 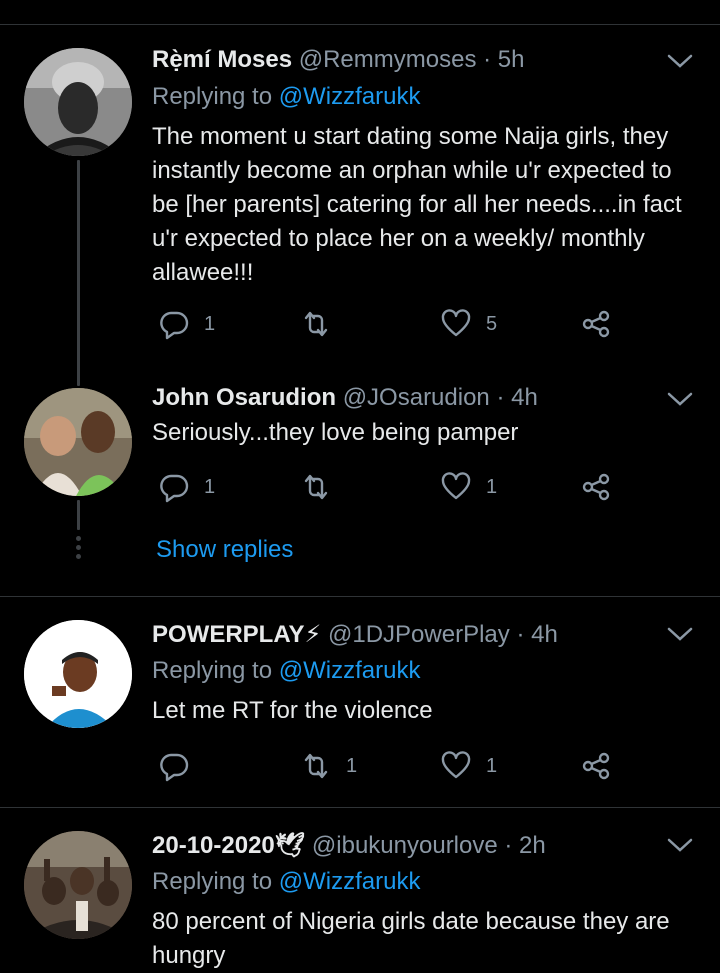 What do you see at coordinates (492, 323) in the screenshot?
I see `like-count: 5` at bounding box center [492, 323].